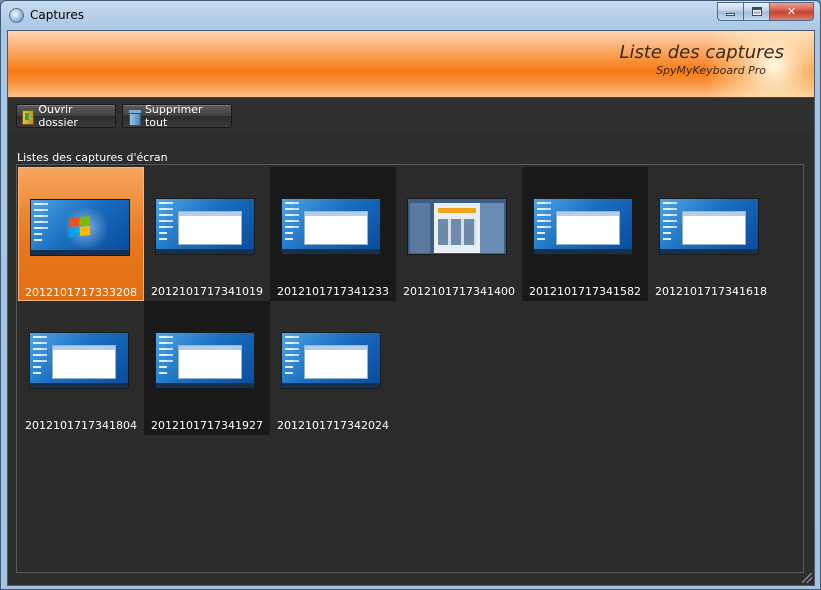  I want to click on window-title: Captures, so click(57, 15).